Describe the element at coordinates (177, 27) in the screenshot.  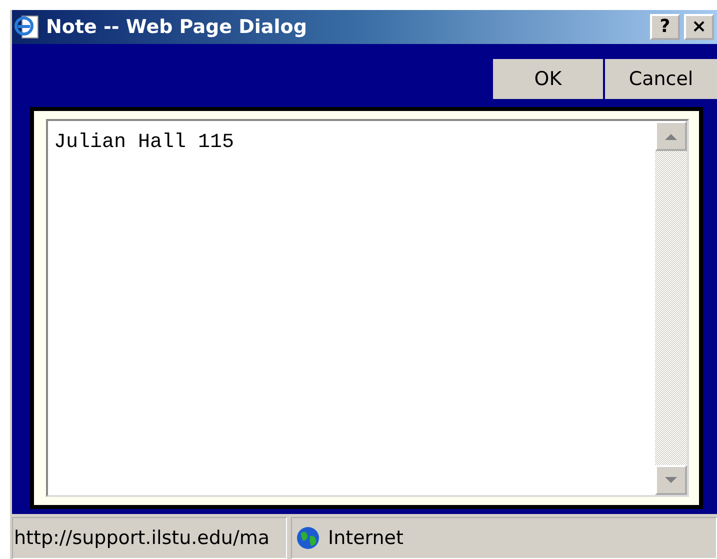
I see `window-title: Note -- Web Page Dialog` at that location.